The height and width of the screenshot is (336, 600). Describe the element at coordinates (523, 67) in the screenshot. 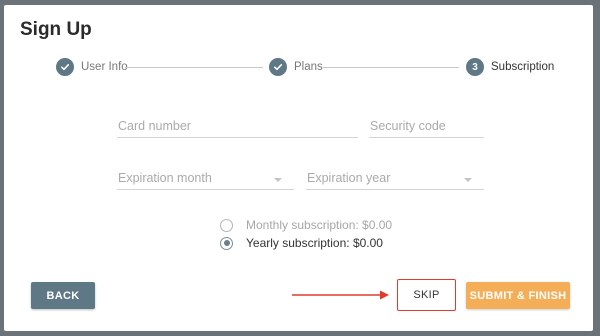

I see `step-label: Subscription` at that location.